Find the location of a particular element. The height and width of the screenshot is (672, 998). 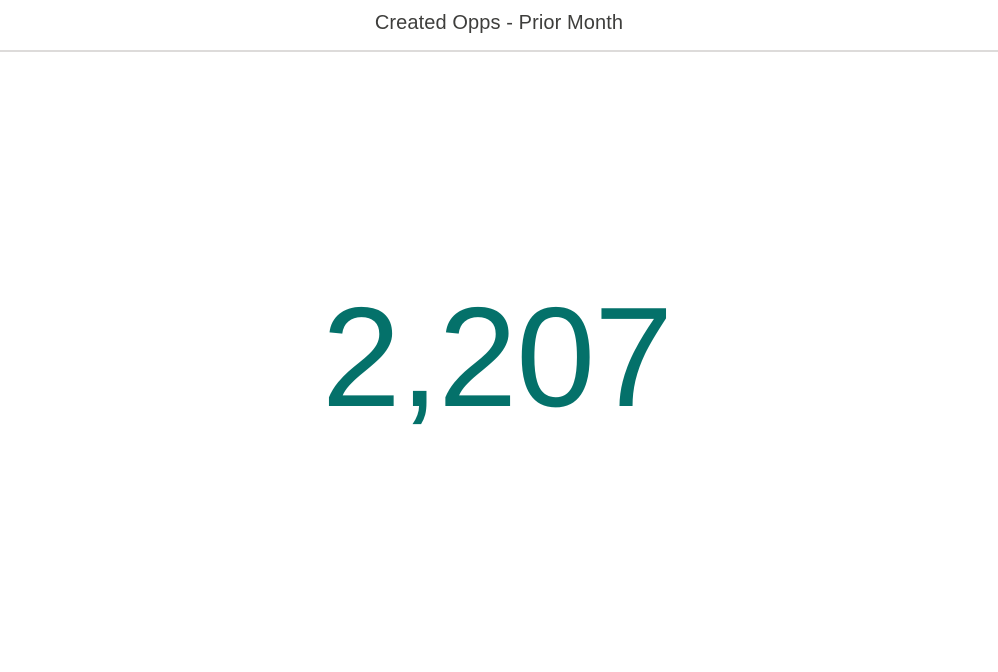

metric-value: 2,207 is located at coordinates (497, 358).